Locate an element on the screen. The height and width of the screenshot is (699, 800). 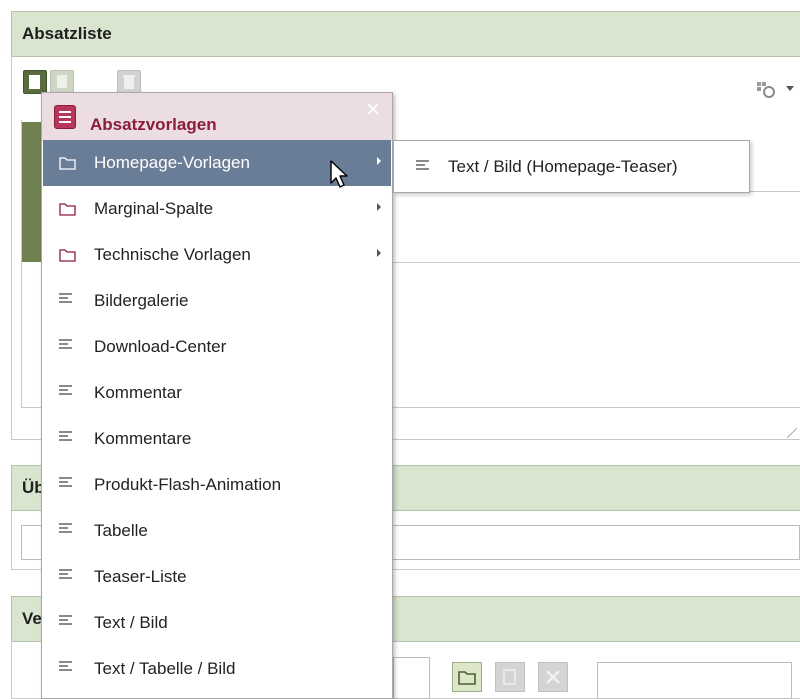
preview-button is located at coordinates (510, 677).